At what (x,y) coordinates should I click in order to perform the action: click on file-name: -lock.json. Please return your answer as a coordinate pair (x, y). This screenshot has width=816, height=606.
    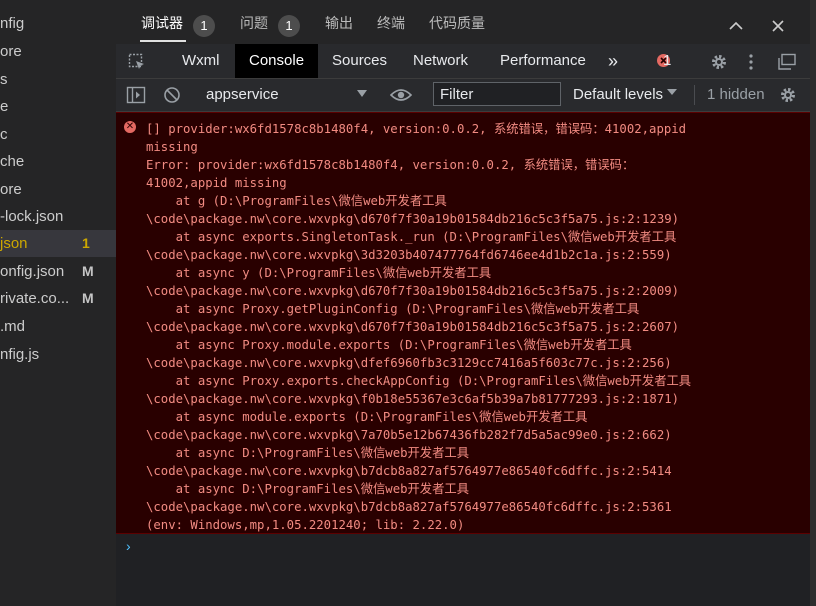
    Looking at the image, I should click on (32, 216).